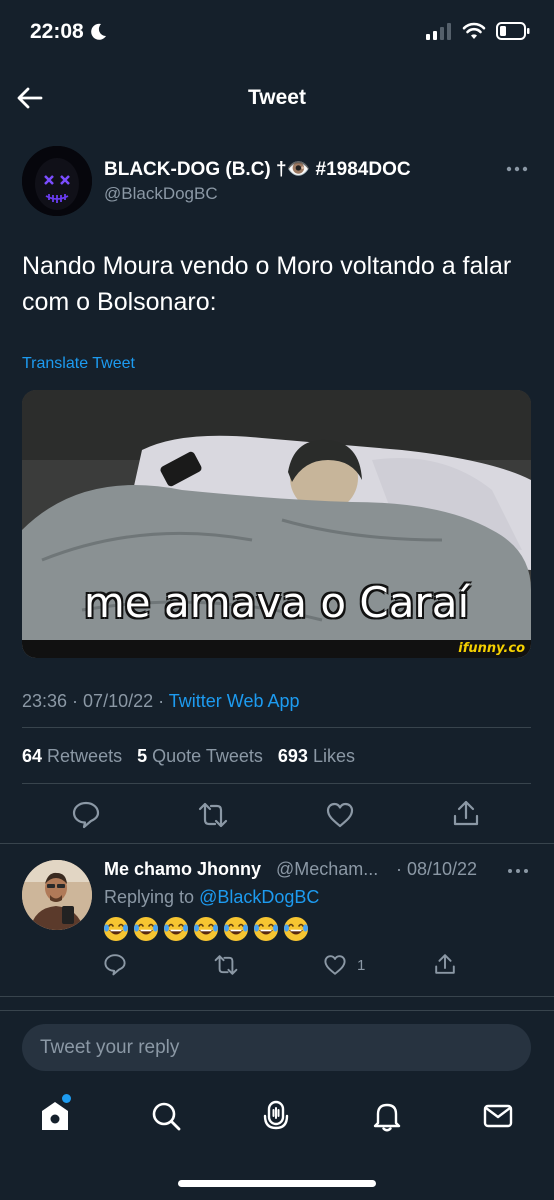 This screenshot has width=554, height=1200. I want to click on quote-tweets-stat: 5 Quote Tweets, so click(200, 756).